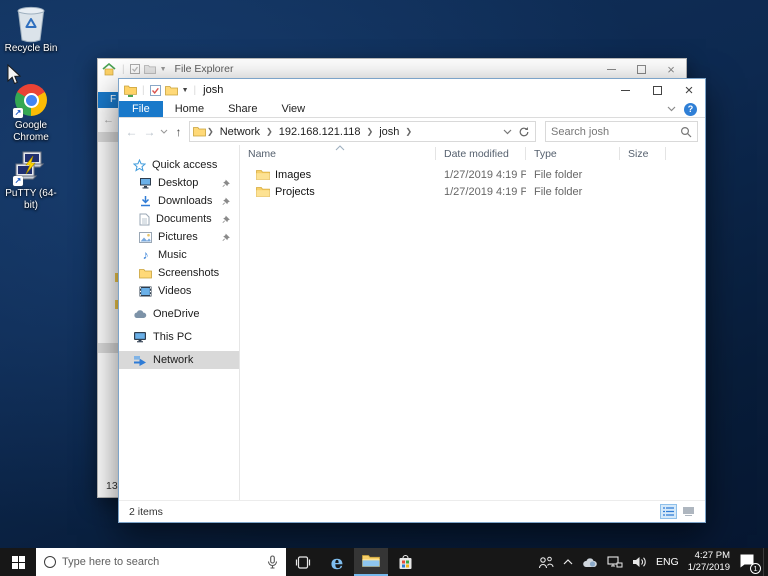 Image resolution: width=768 pixels, height=576 pixels. Describe the element at coordinates (179, 219) in the screenshot. I see `sidebar-item-documents: Documents` at that location.